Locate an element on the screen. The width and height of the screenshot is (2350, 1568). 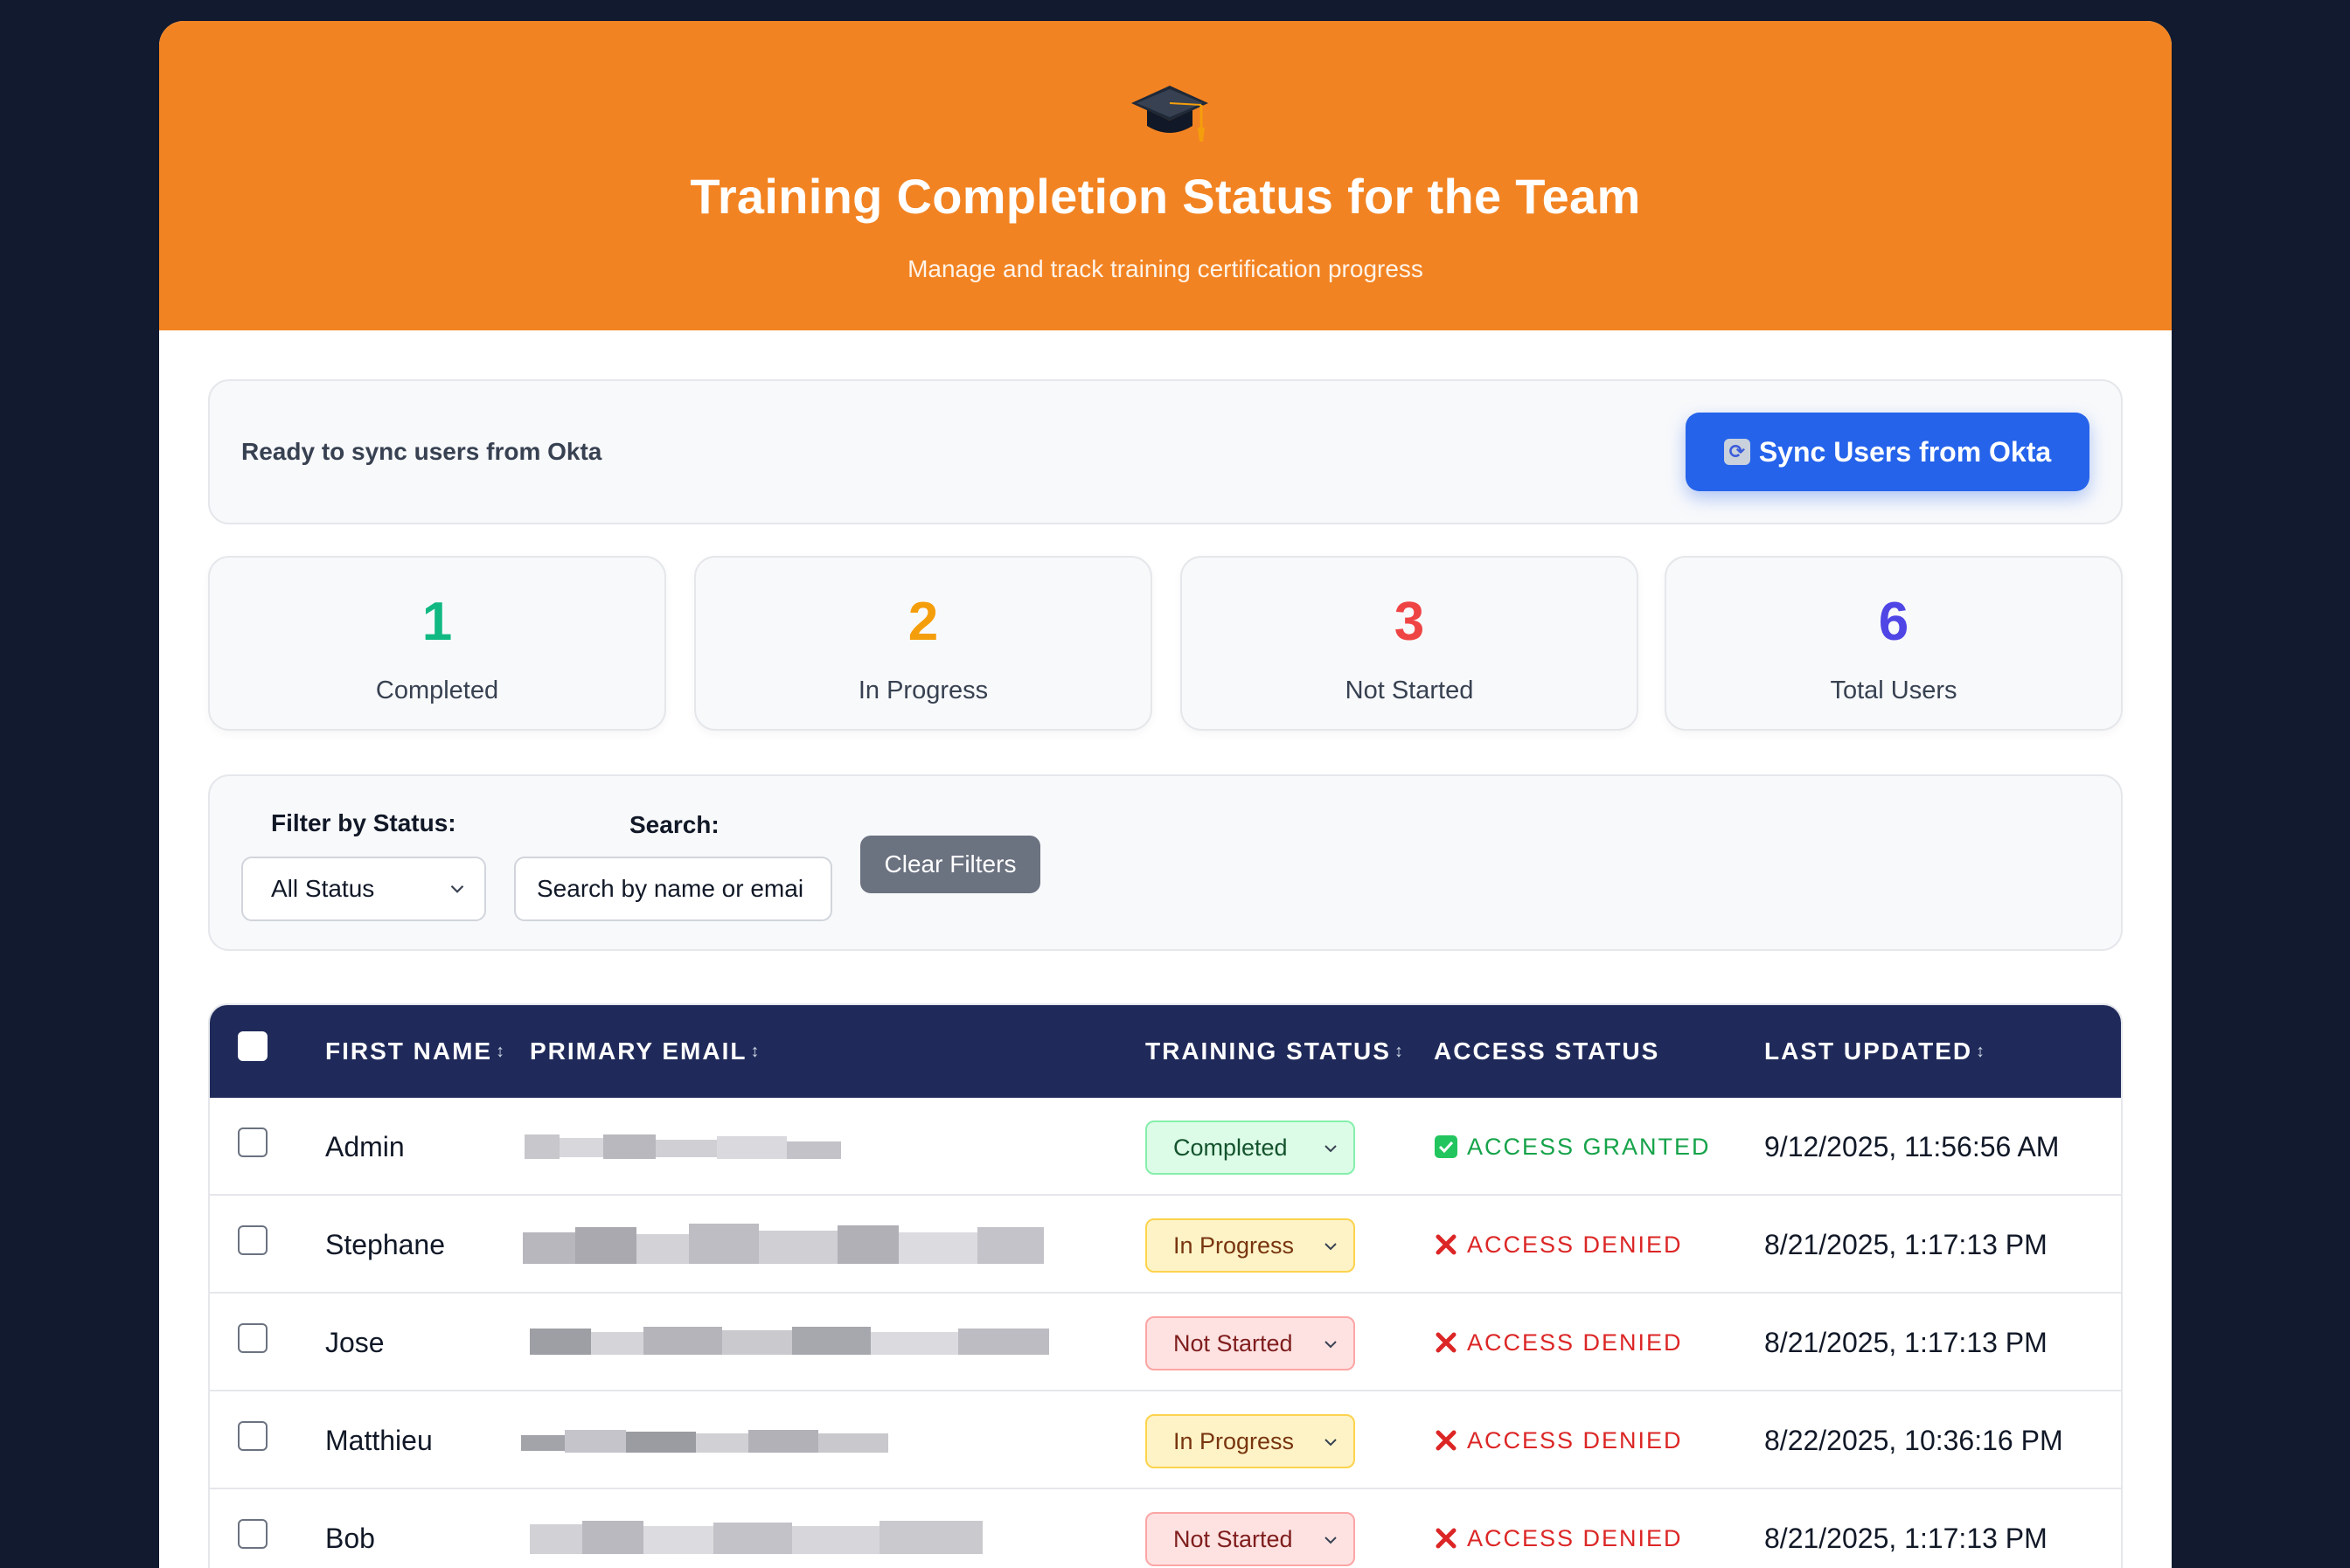
column-label: TRAINING STATUS is located at coordinates (1268, 1051).